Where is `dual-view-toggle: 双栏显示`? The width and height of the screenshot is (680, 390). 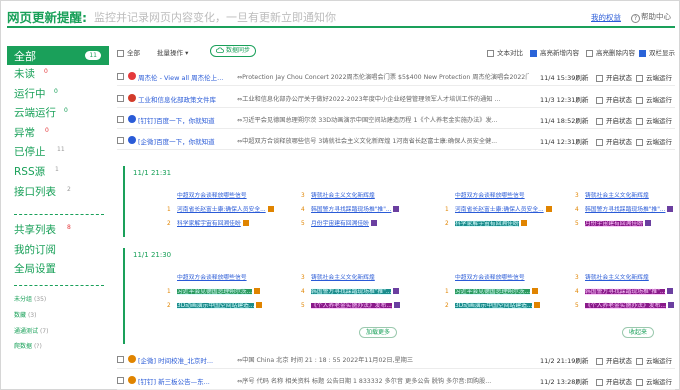 dual-view-toggle: 双栏显示 is located at coordinates (657, 52).